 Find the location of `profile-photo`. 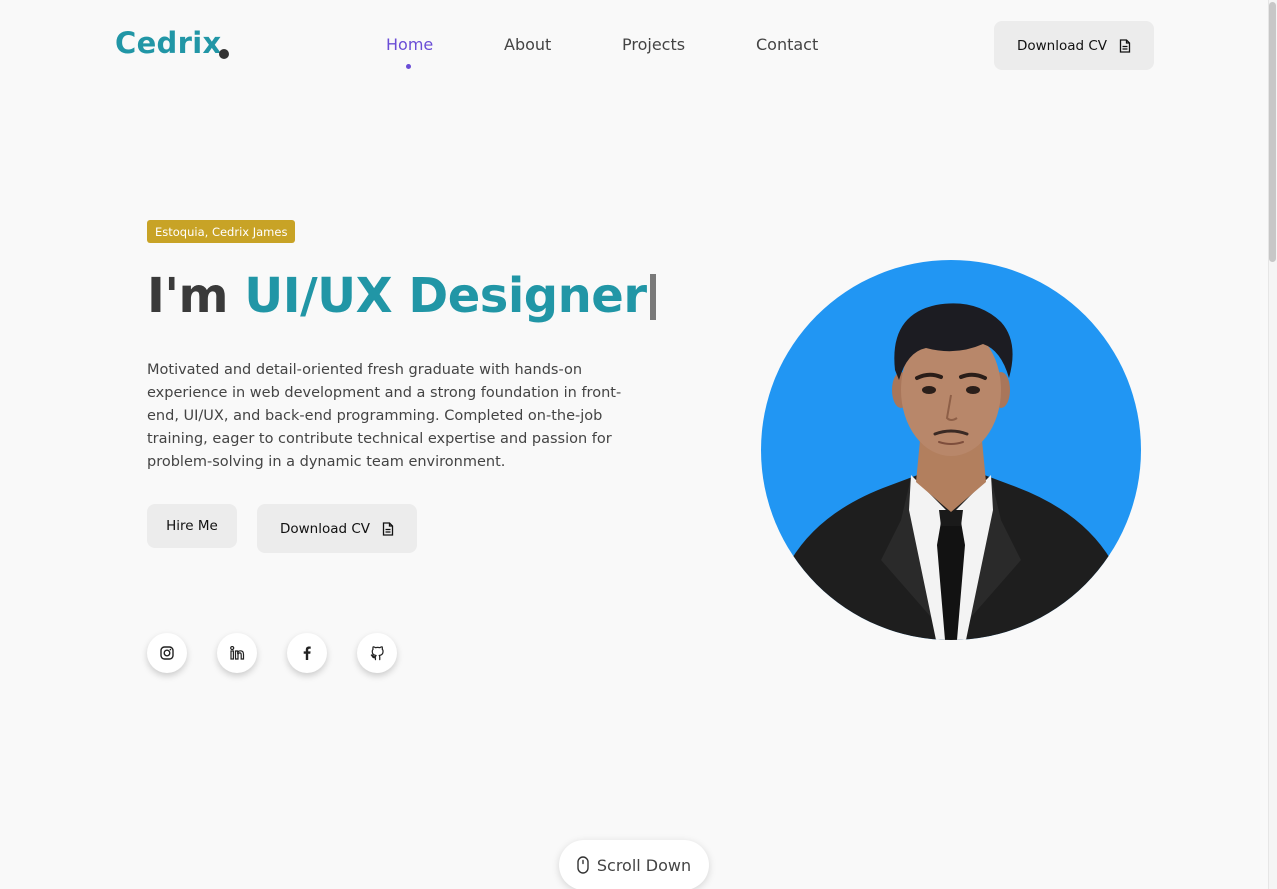

profile-photo is located at coordinates (951, 450).